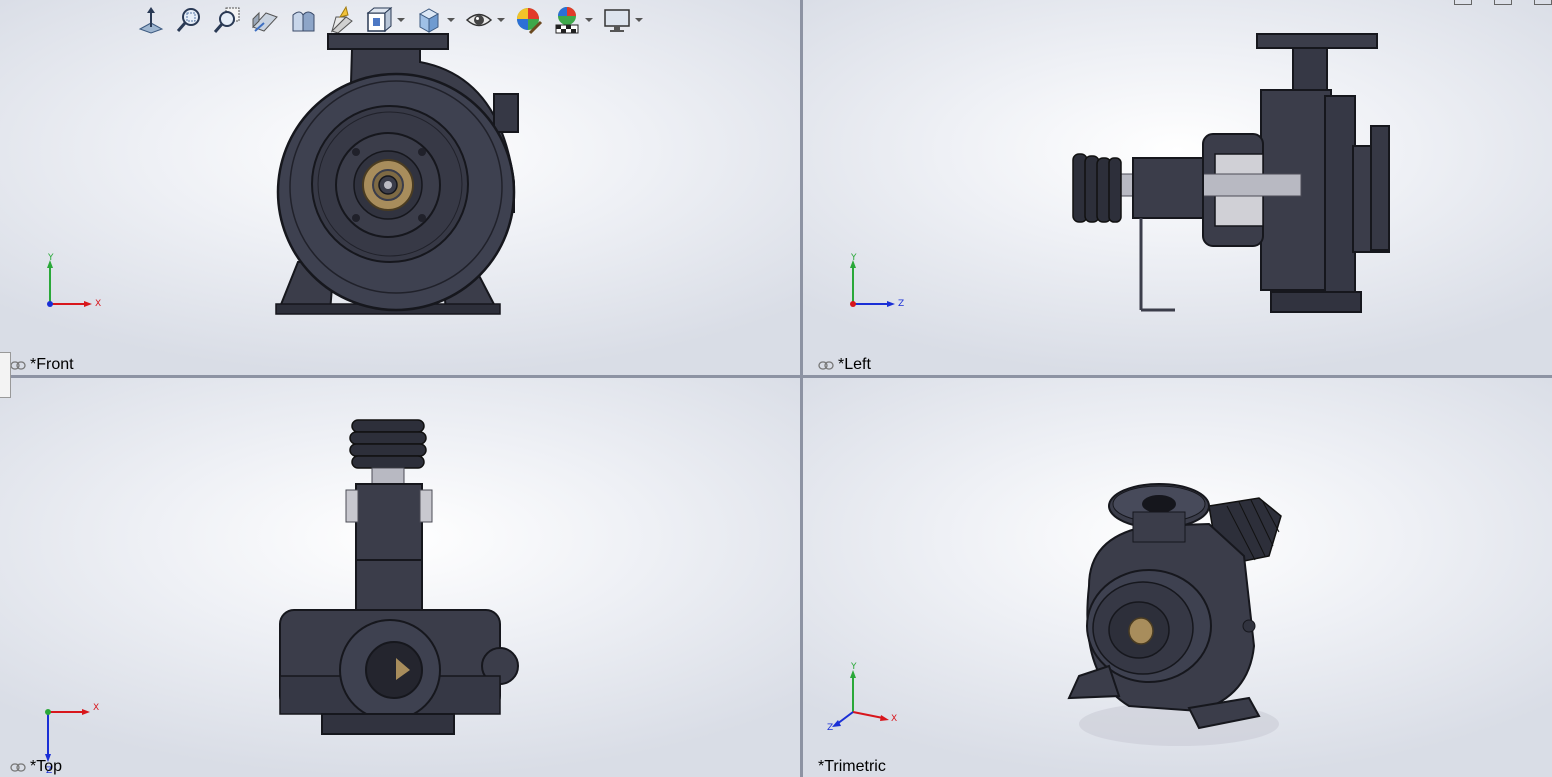 Image resolution: width=1552 pixels, height=777 pixels. I want to click on triad-left-y-label: Y, so click(853, 258).